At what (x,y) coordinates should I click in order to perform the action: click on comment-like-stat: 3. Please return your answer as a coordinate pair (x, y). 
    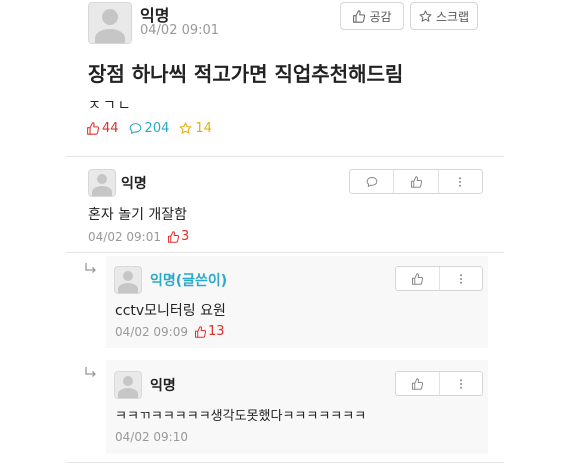
    Looking at the image, I should click on (178, 236).